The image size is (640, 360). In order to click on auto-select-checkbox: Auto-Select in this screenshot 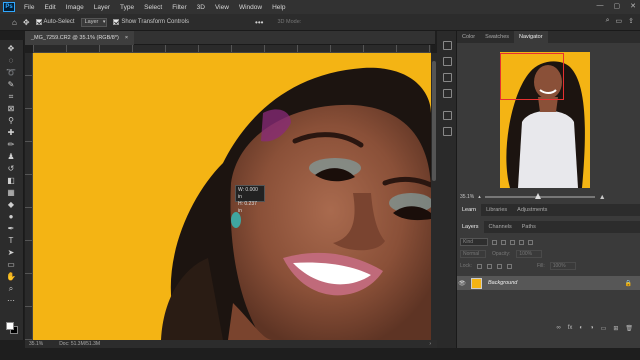, I will do `click(55, 22)`.